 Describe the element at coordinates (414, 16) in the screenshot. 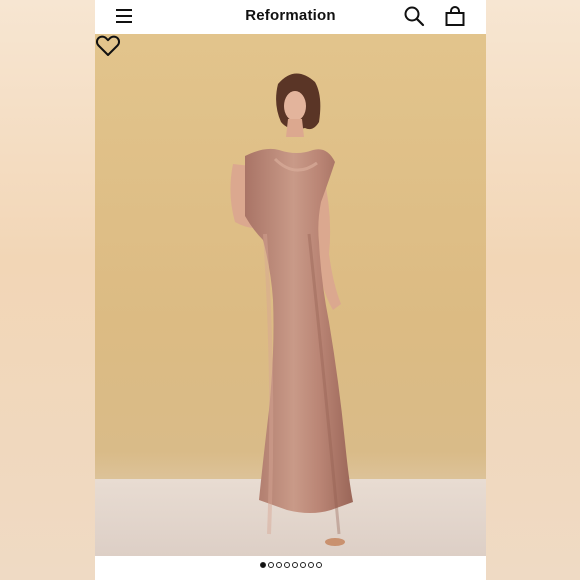

I see `search-icon` at that location.